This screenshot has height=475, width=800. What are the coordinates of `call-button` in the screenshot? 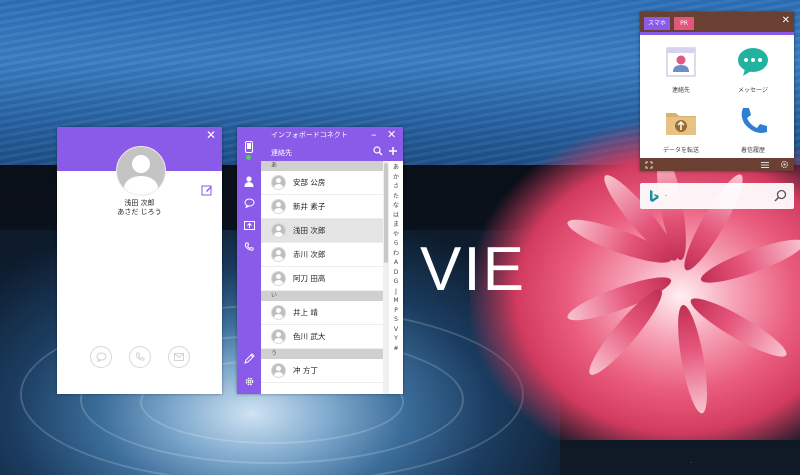 It's located at (140, 357).